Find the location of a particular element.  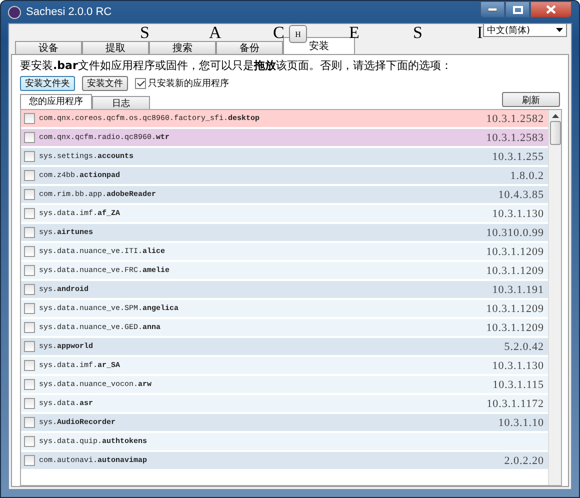

tab: 提取 is located at coordinates (115, 47).